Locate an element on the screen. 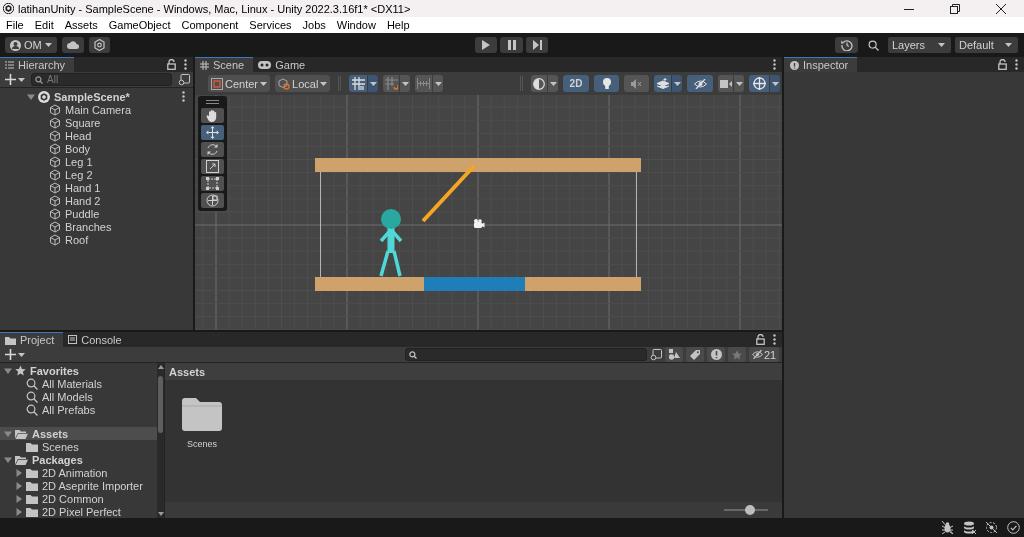 Image resolution: width=1024 pixels, height=537 pixels. slider-thumb is located at coordinates (749, 510).